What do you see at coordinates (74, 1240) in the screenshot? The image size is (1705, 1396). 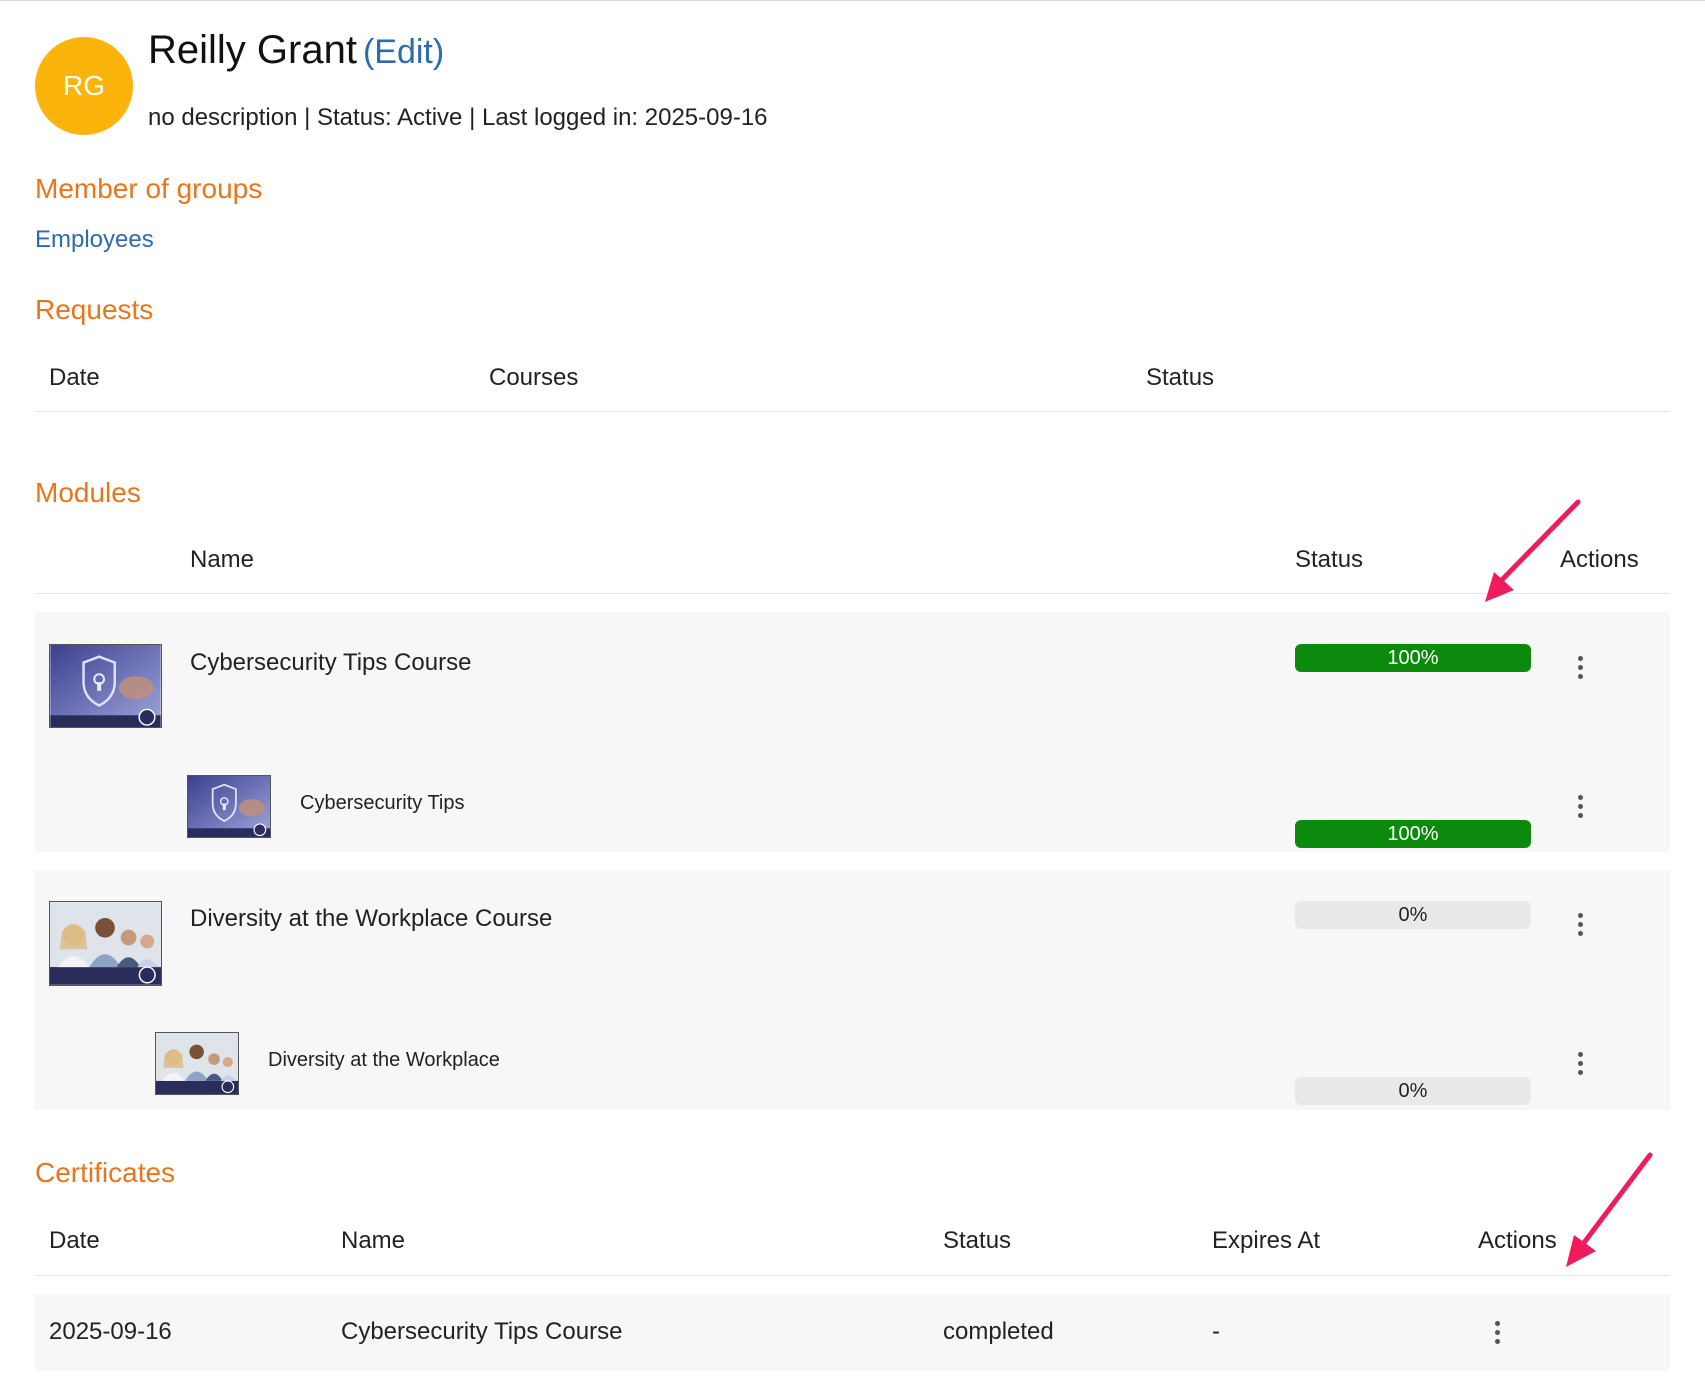 I see `certificates-col-date: Date` at bounding box center [74, 1240].